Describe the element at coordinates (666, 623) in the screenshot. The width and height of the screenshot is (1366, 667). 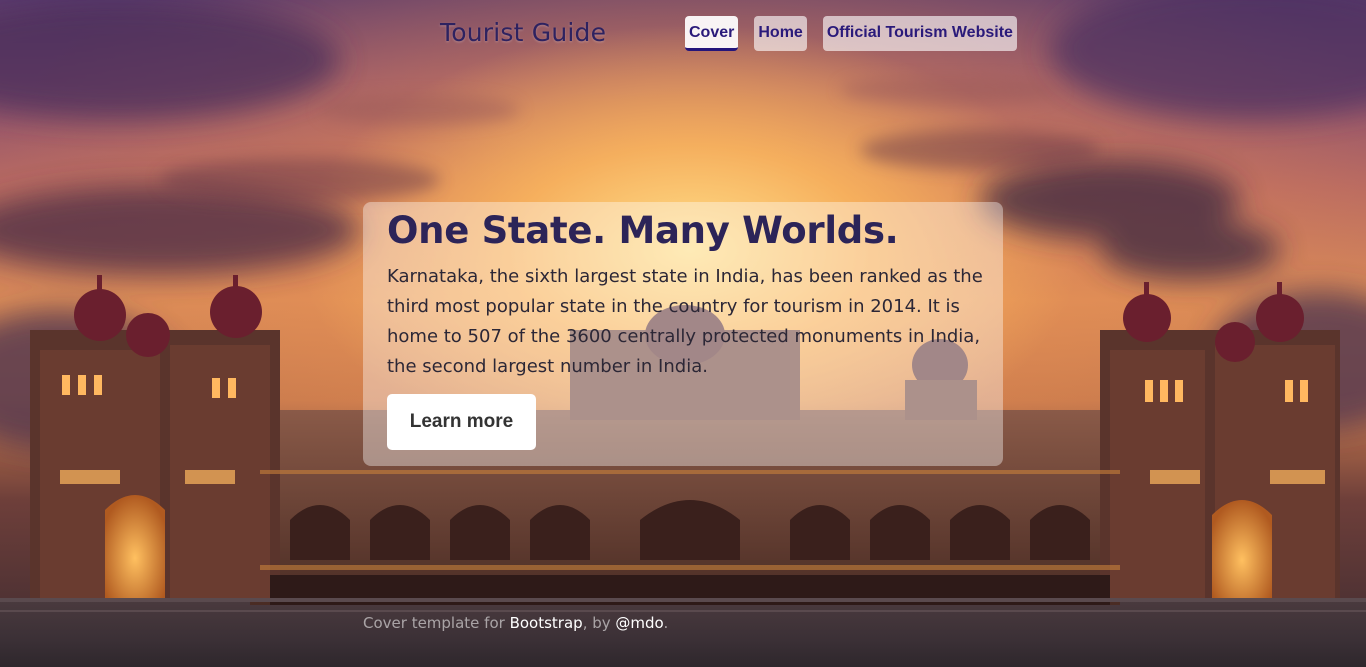
I see `footer-suffix: .` at that location.